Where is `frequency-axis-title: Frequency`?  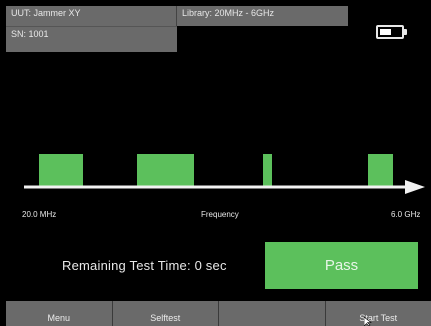 frequency-axis-title: Frequency is located at coordinates (220, 214).